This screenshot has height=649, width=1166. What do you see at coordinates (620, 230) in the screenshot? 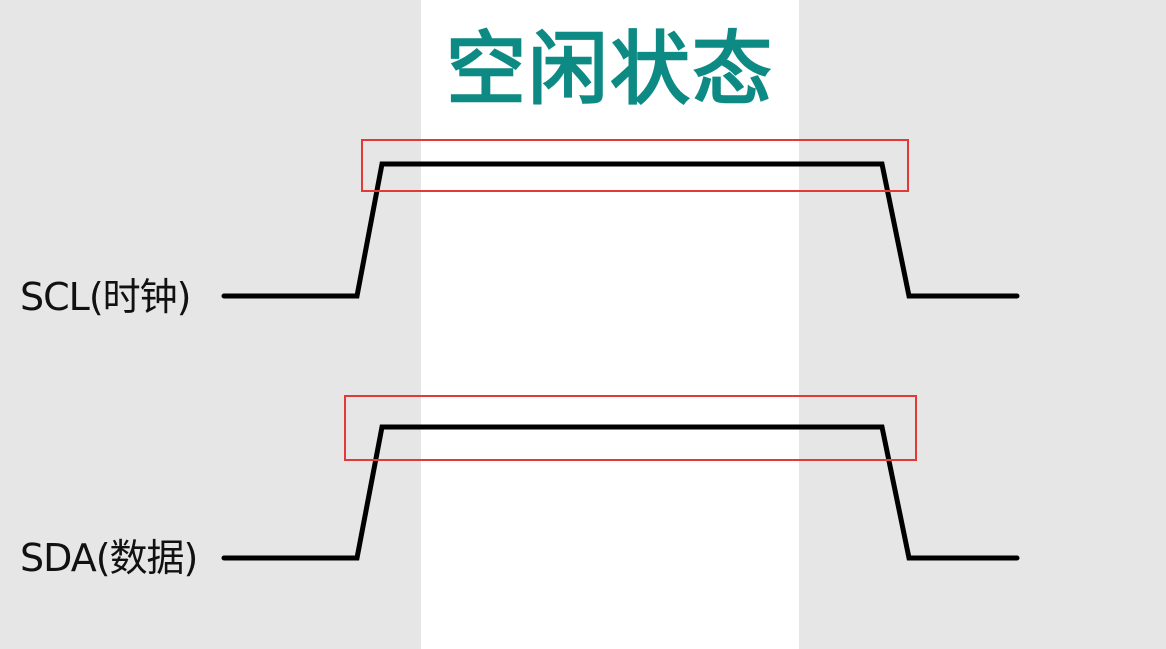
I see `scl-waveform` at bounding box center [620, 230].